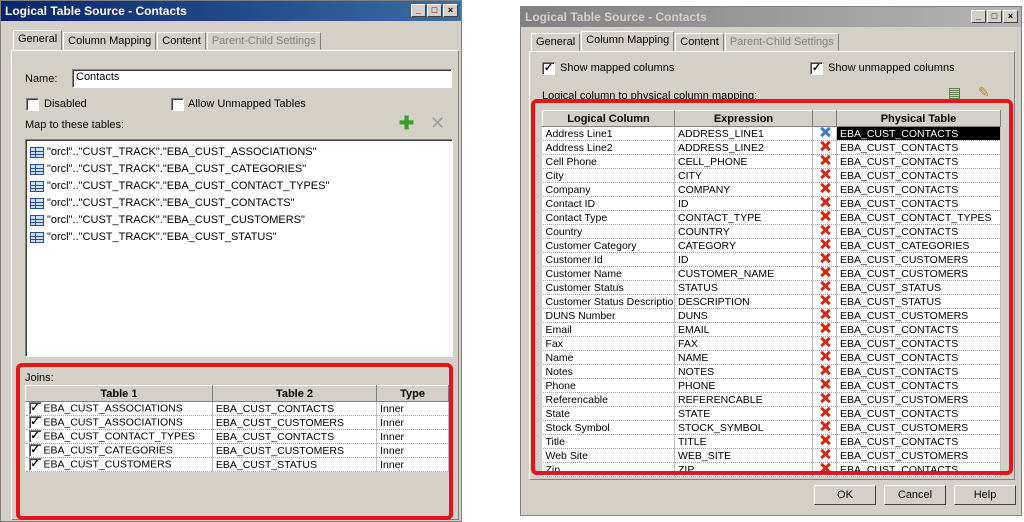 The width and height of the screenshot is (1024, 522). Describe the element at coordinates (162, 237) in the screenshot. I see `table-name: "orcl".."CUST_TRACK"."EBA_CUST_STATUS"` at that location.